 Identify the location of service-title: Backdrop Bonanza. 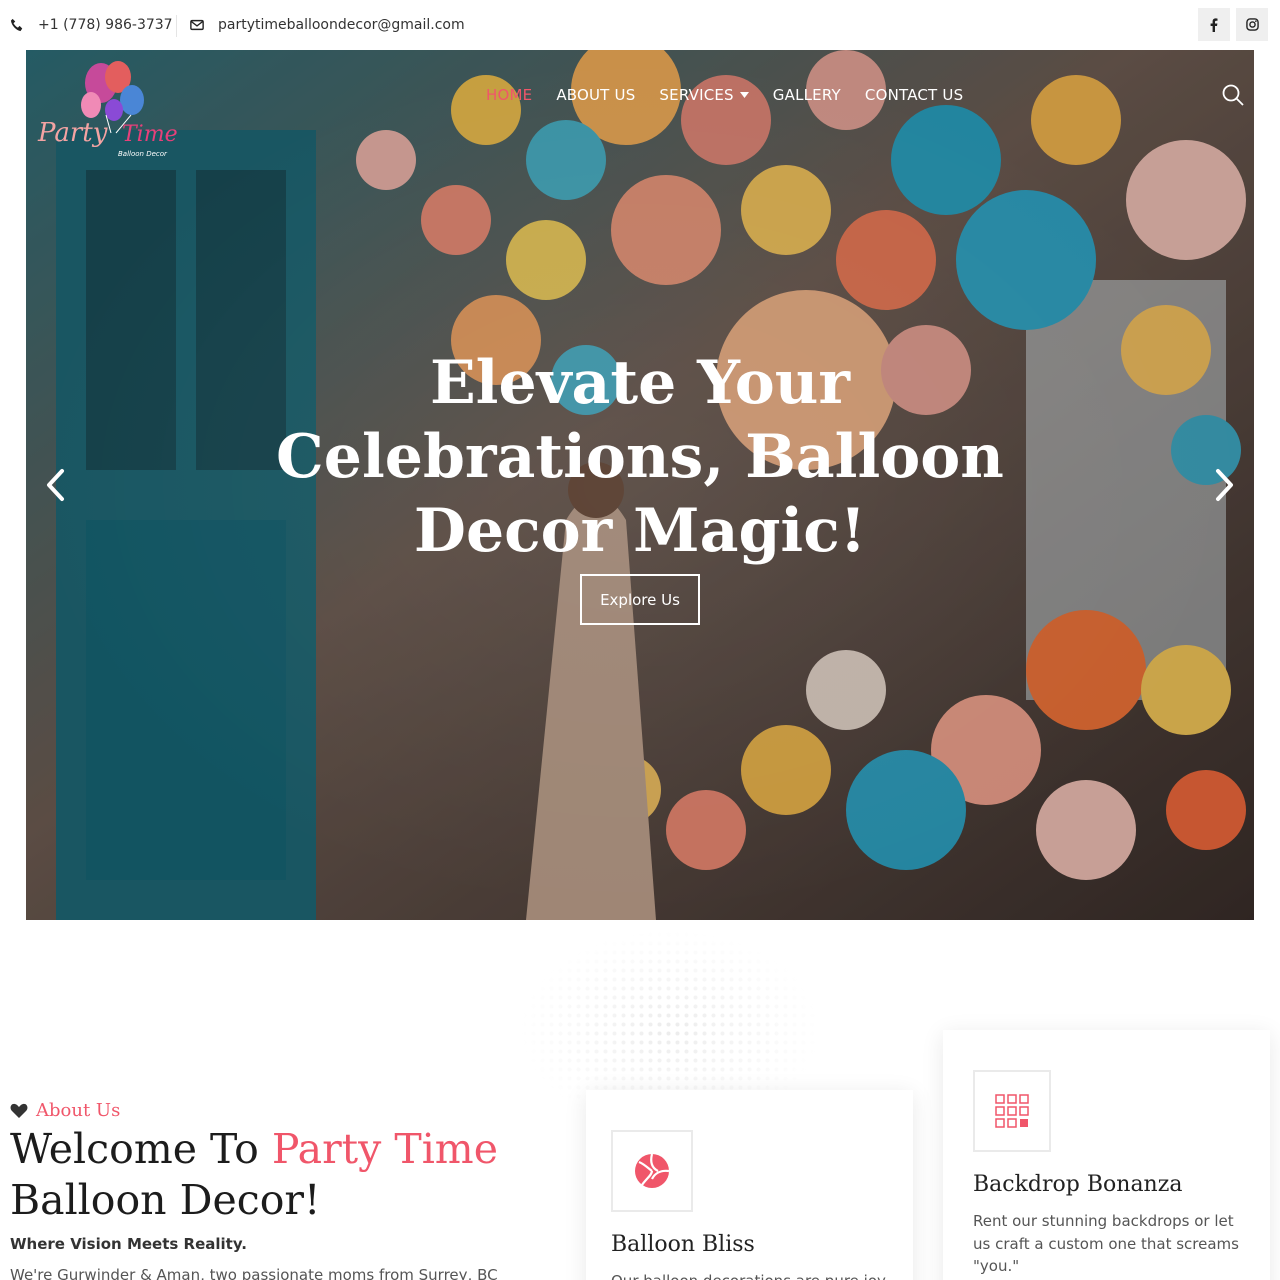
(1078, 1184).